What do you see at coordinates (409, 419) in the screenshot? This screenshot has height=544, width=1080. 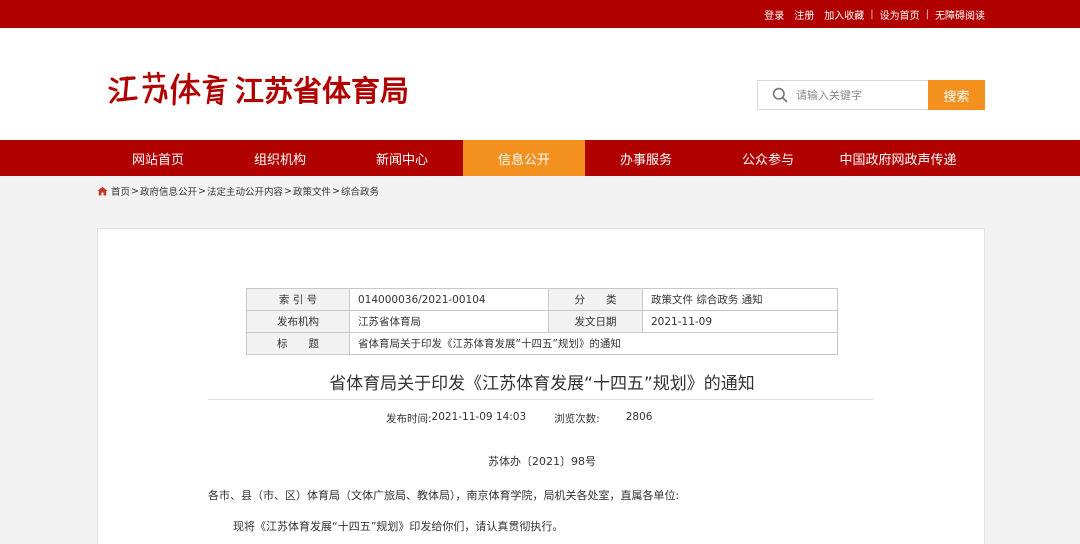 I see `publish-time-label: 发布时间:` at bounding box center [409, 419].